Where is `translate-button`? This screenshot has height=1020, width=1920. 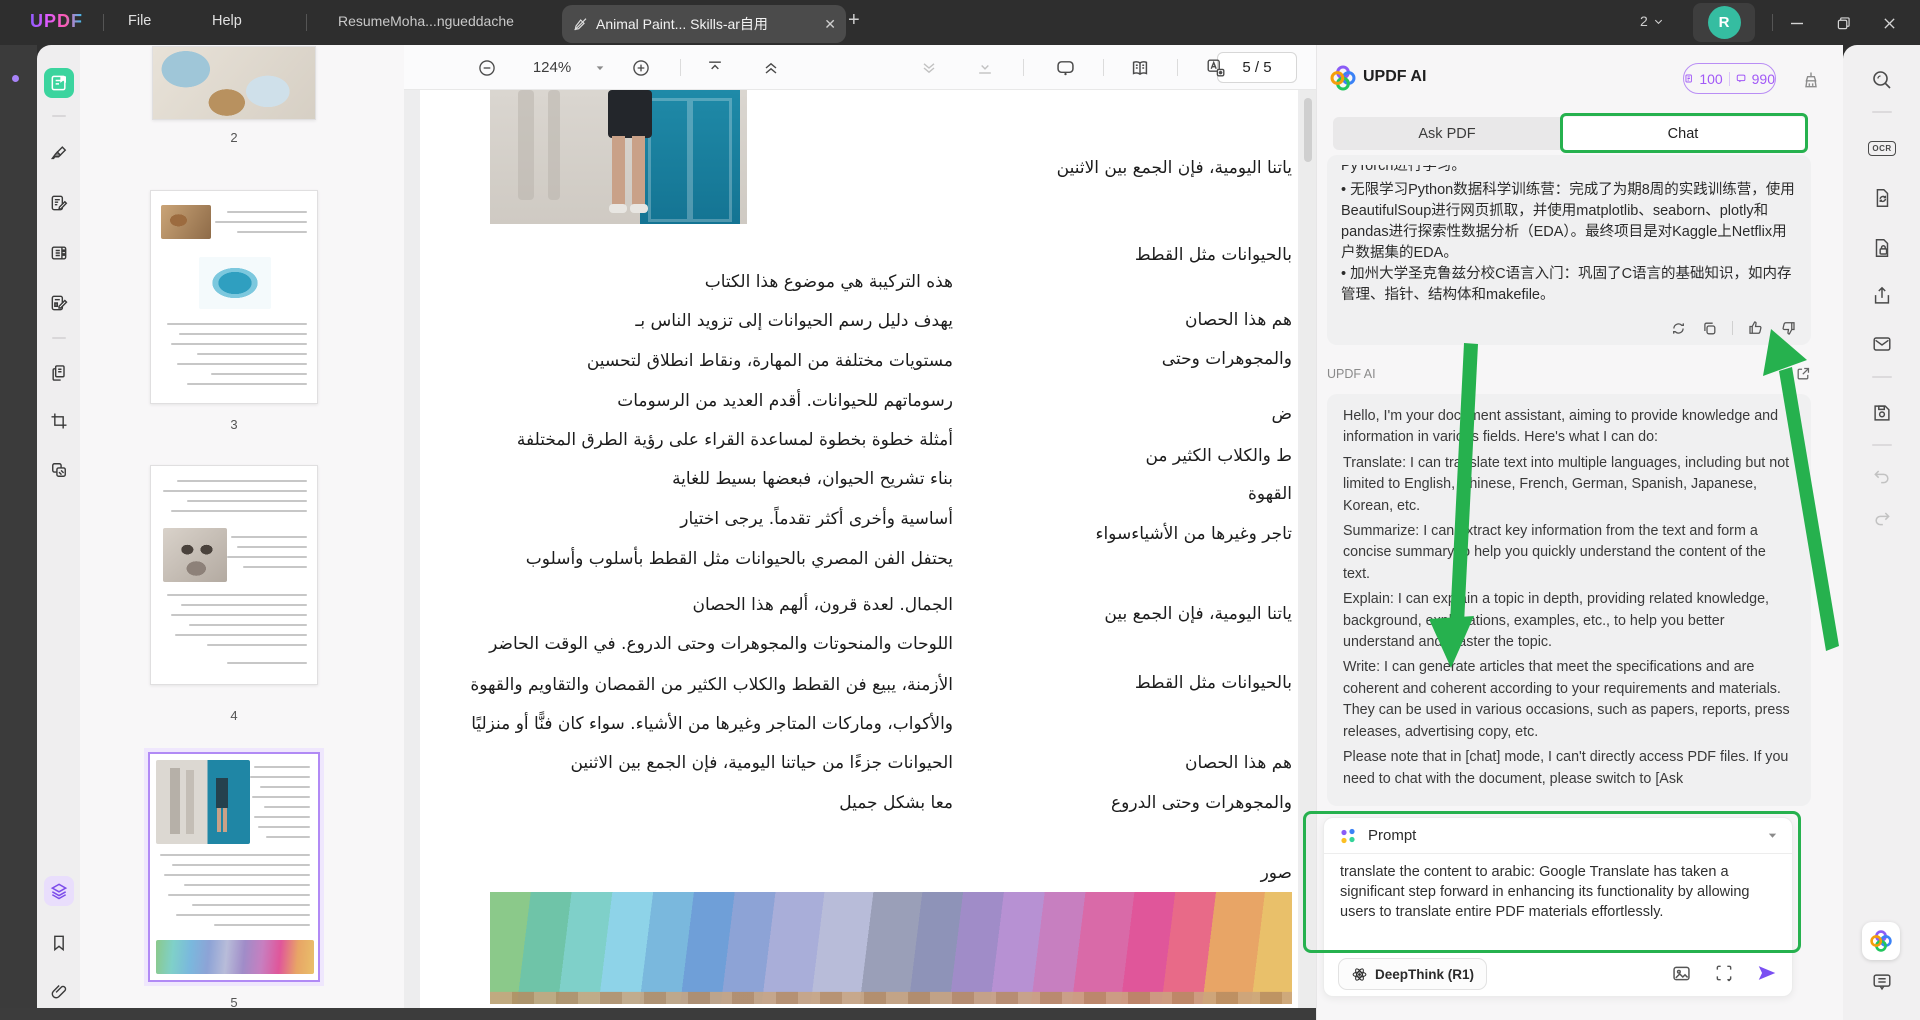
translate-button is located at coordinates (1216, 67).